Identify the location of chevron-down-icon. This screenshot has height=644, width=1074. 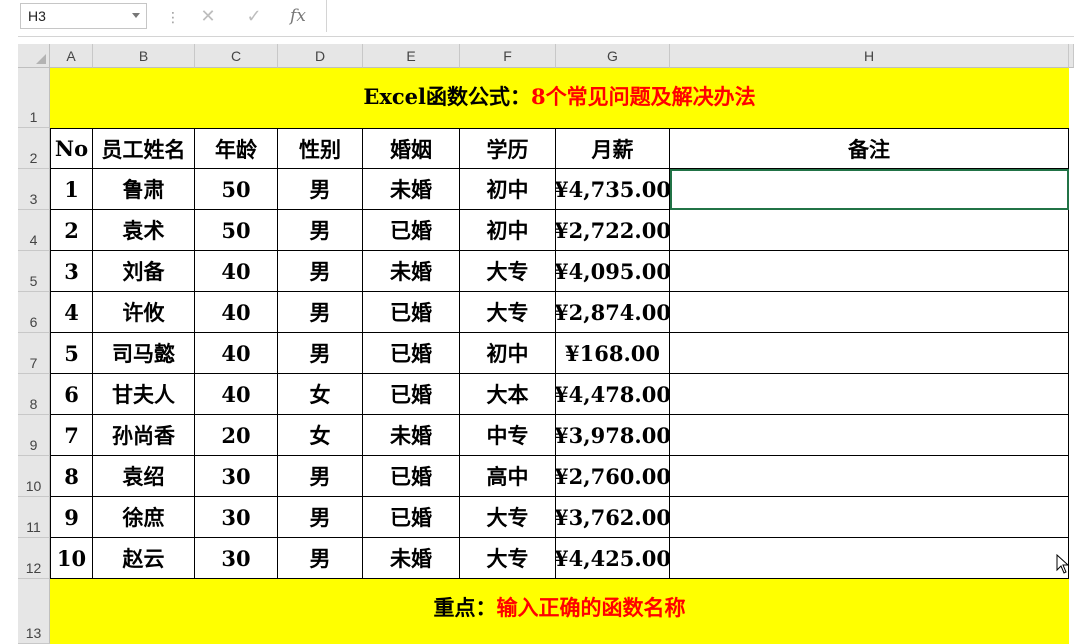
(136, 15).